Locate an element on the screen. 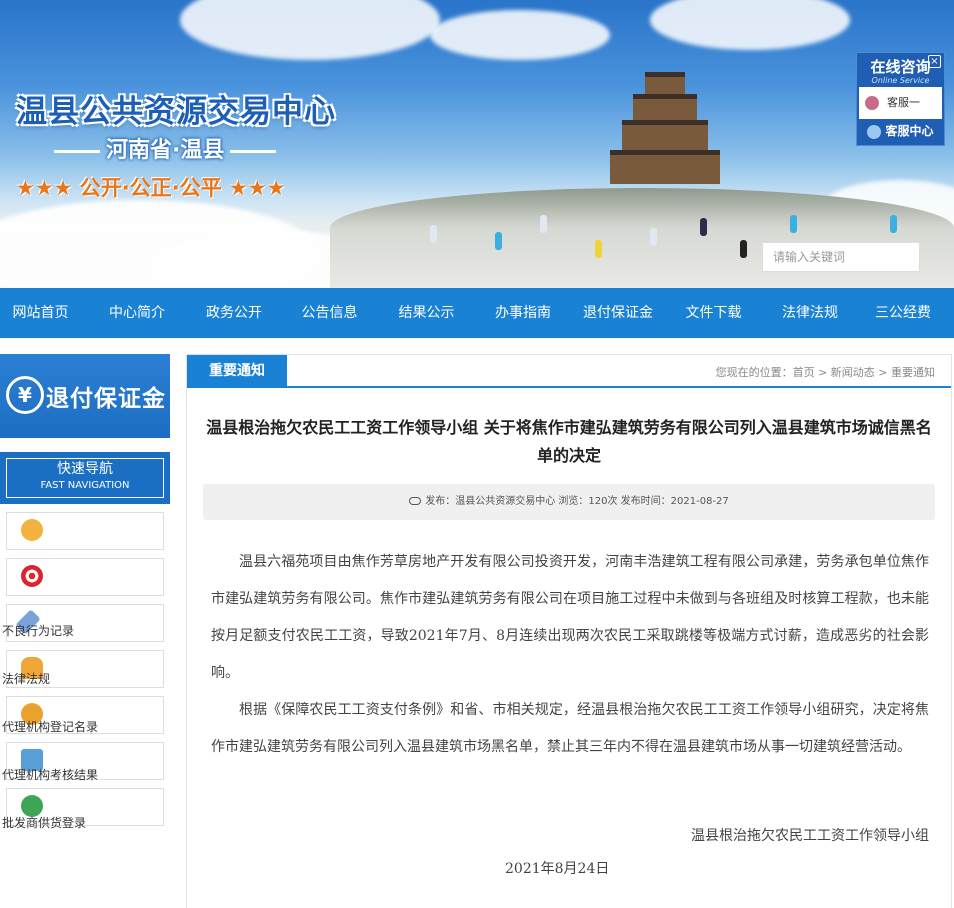 This screenshot has height=908, width=954. search-input: 请输入关键词 is located at coordinates (841, 257).